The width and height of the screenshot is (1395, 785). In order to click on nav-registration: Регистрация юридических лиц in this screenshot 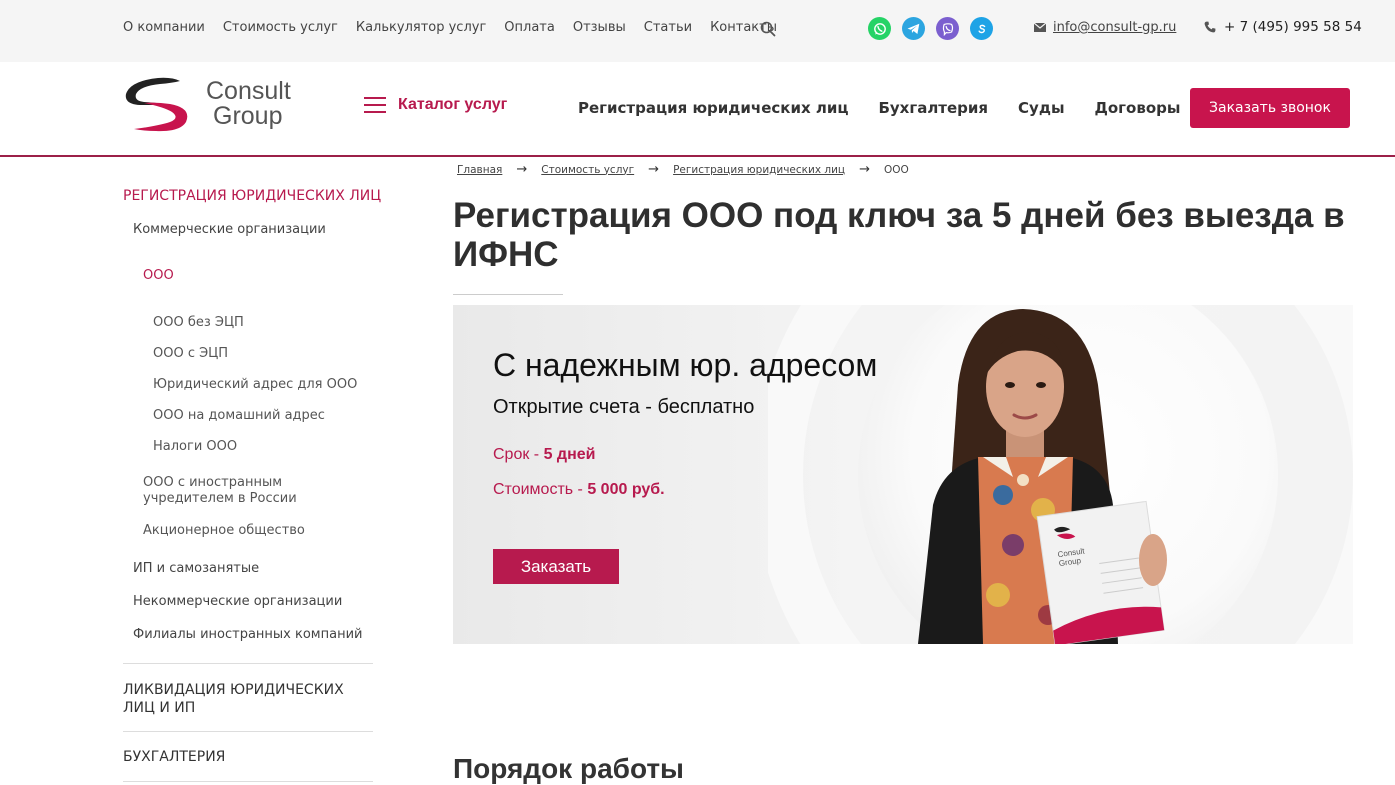, I will do `click(713, 108)`.